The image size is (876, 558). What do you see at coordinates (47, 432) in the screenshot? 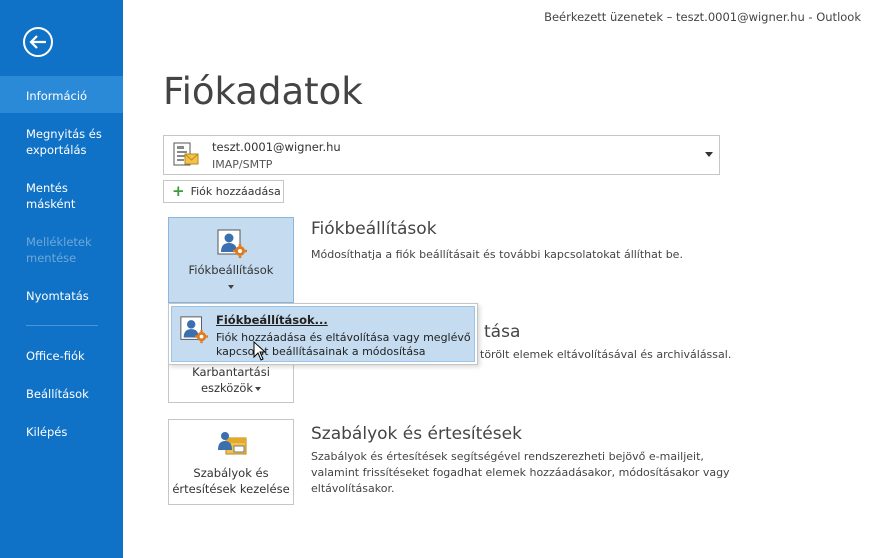
I see `nav-item-label: Kilépés` at bounding box center [47, 432].